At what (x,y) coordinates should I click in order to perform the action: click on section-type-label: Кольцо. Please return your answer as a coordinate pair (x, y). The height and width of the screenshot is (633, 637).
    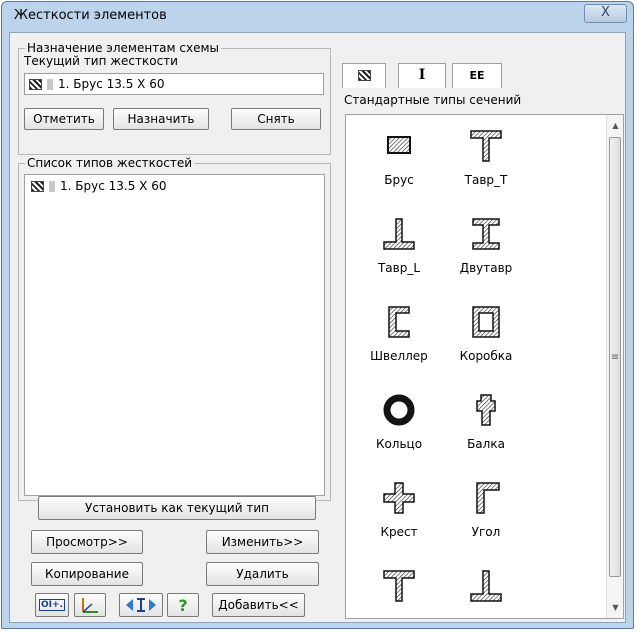
    Looking at the image, I should click on (399, 444).